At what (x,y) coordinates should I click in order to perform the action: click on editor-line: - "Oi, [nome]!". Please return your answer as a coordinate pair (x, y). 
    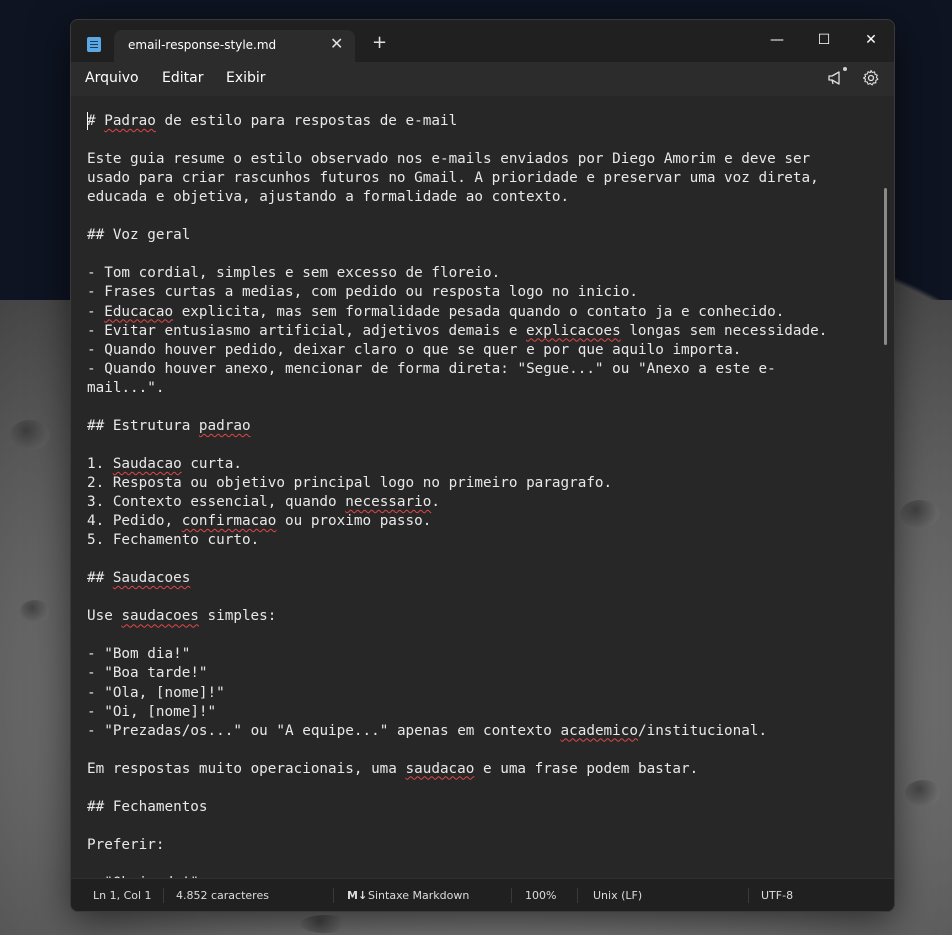
    Looking at the image, I should click on (152, 711).